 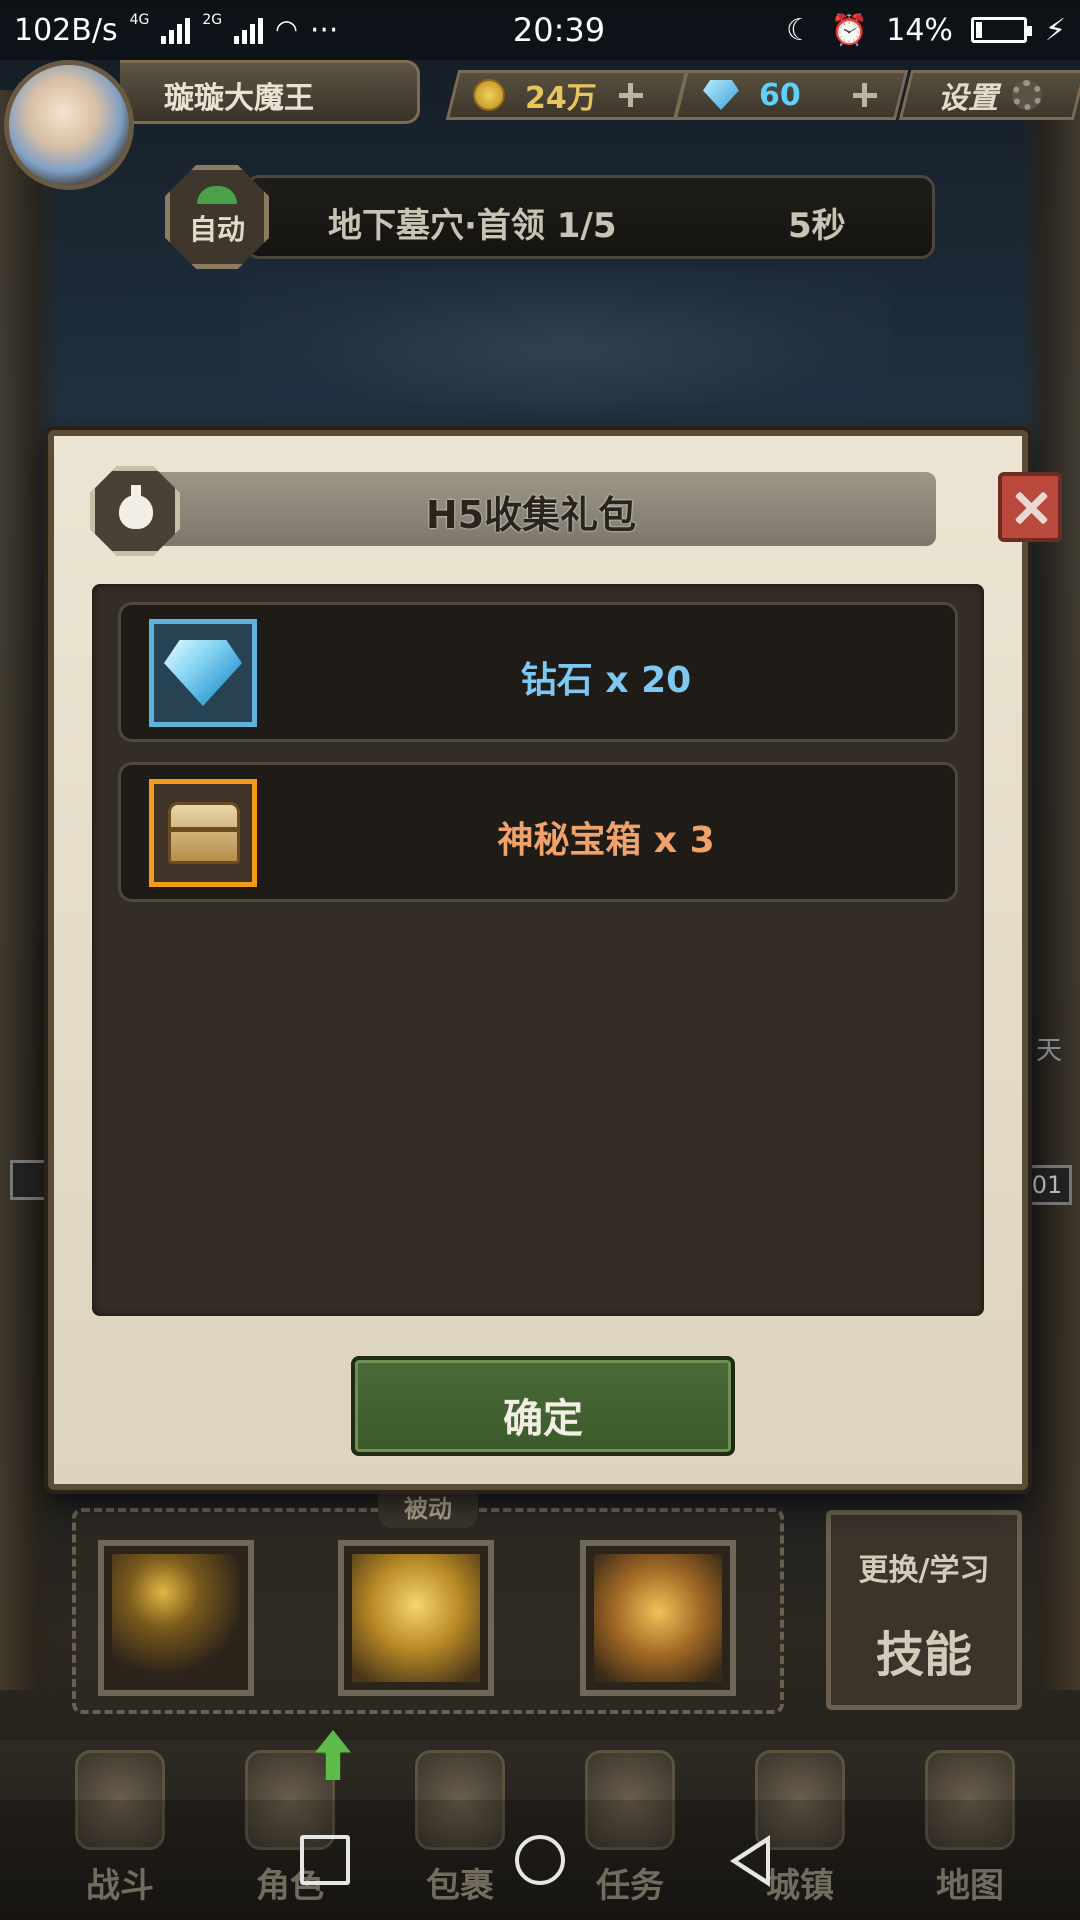 I want to click on reward-label: 钻石 x 20, so click(x=606, y=680).